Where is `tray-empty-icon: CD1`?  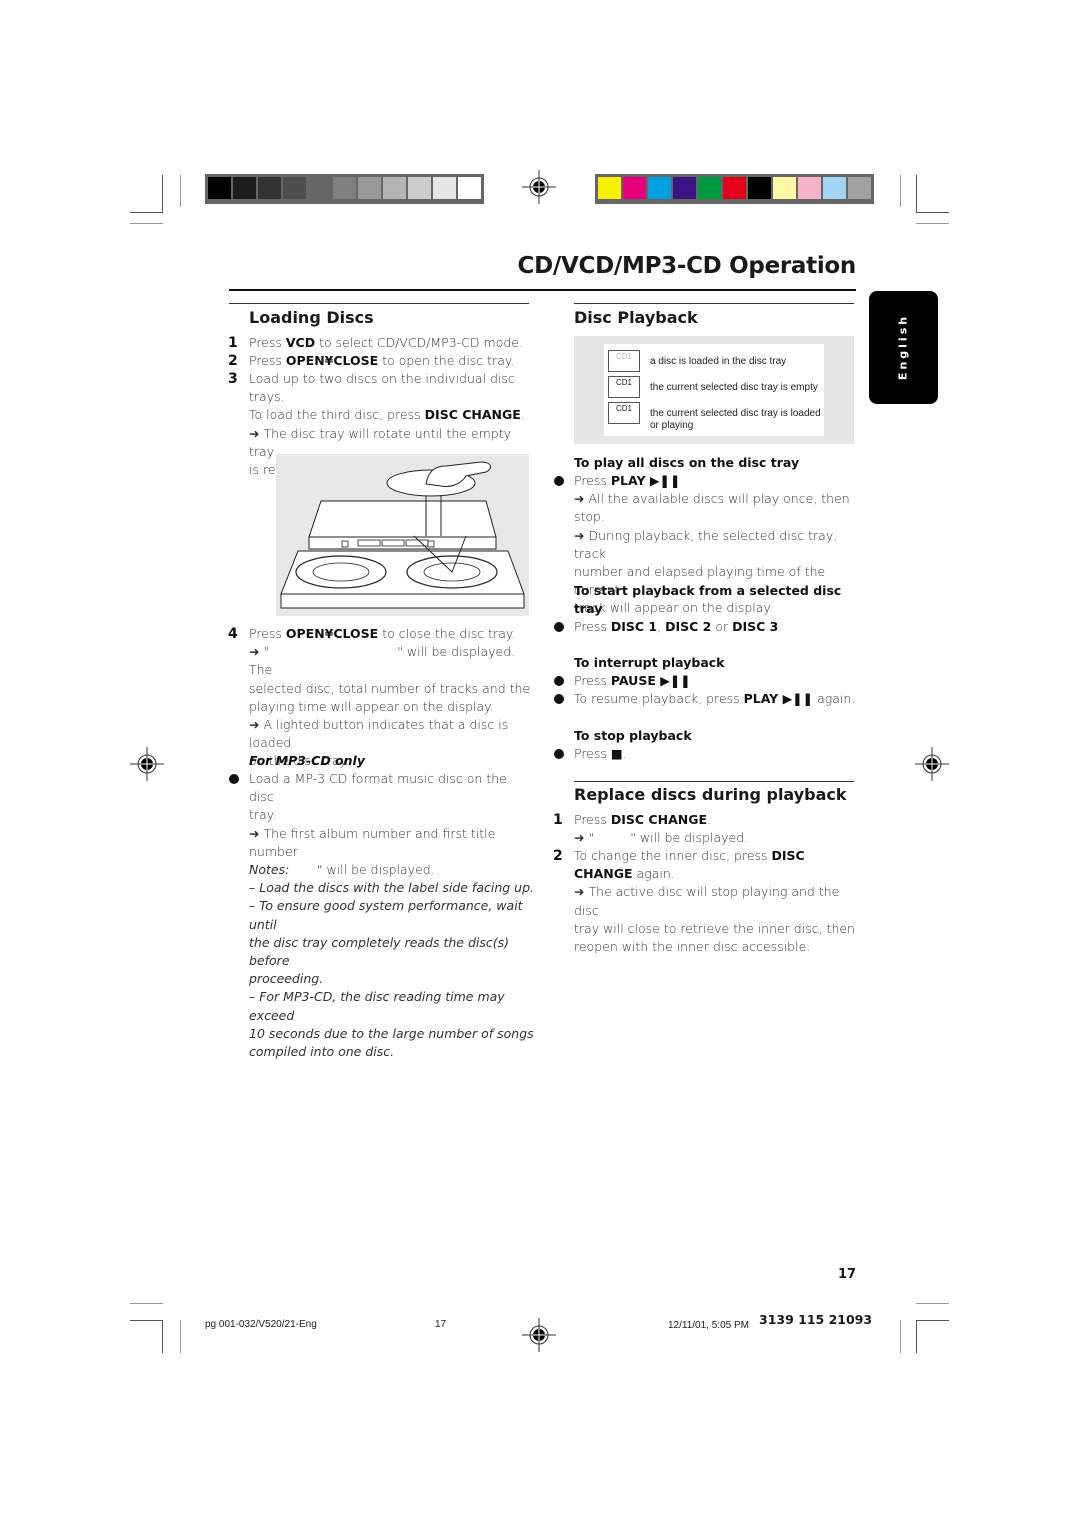 tray-empty-icon: CD1 is located at coordinates (624, 387).